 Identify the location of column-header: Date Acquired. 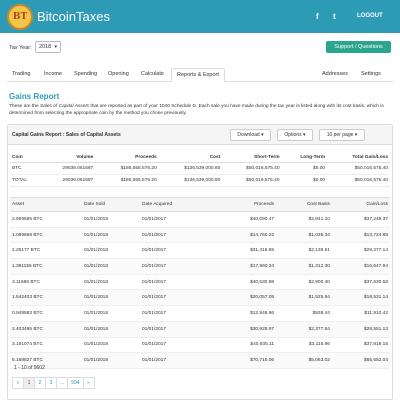
(179, 204).